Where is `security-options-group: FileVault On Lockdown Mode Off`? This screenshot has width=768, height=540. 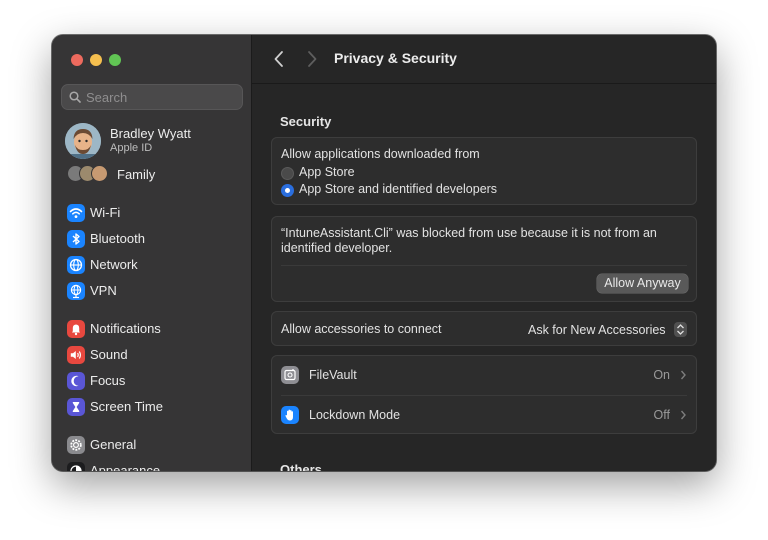
security-options-group: FileVault On Lockdown Mode Off is located at coordinates (484, 394).